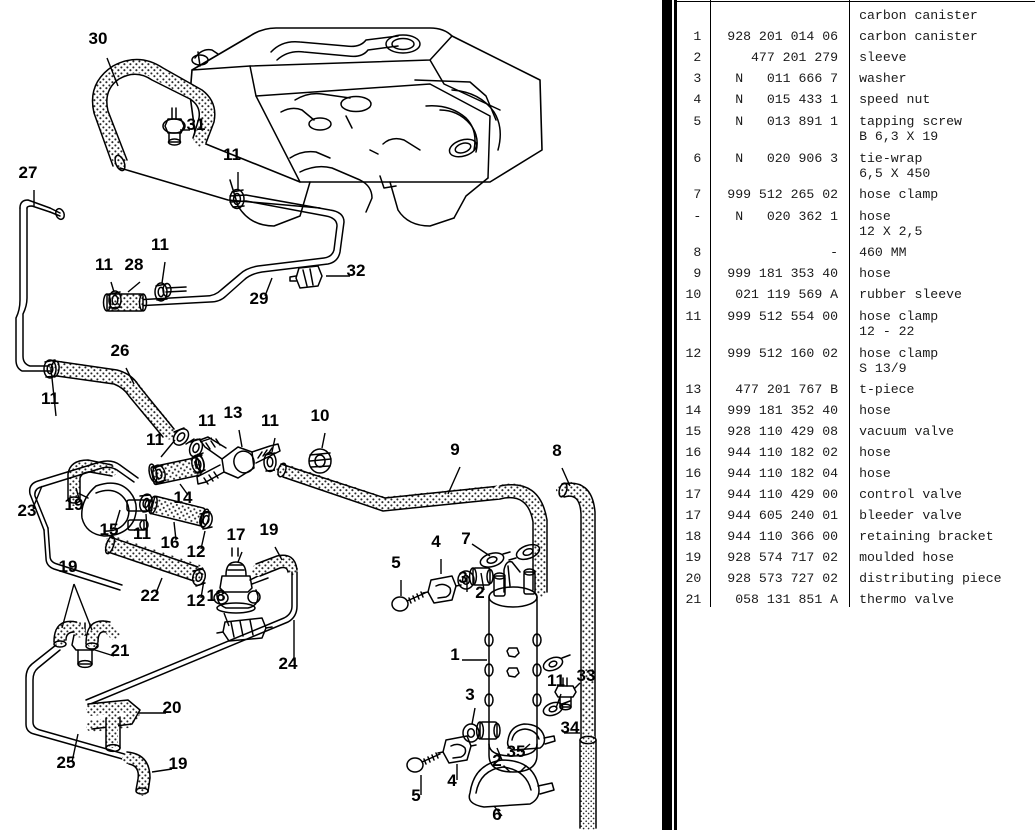 Image resolution: width=1035 pixels, height=830 pixels. Describe the element at coordinates (206, 520) in the screenshot. I see `clamp-12-hose16` at that location.